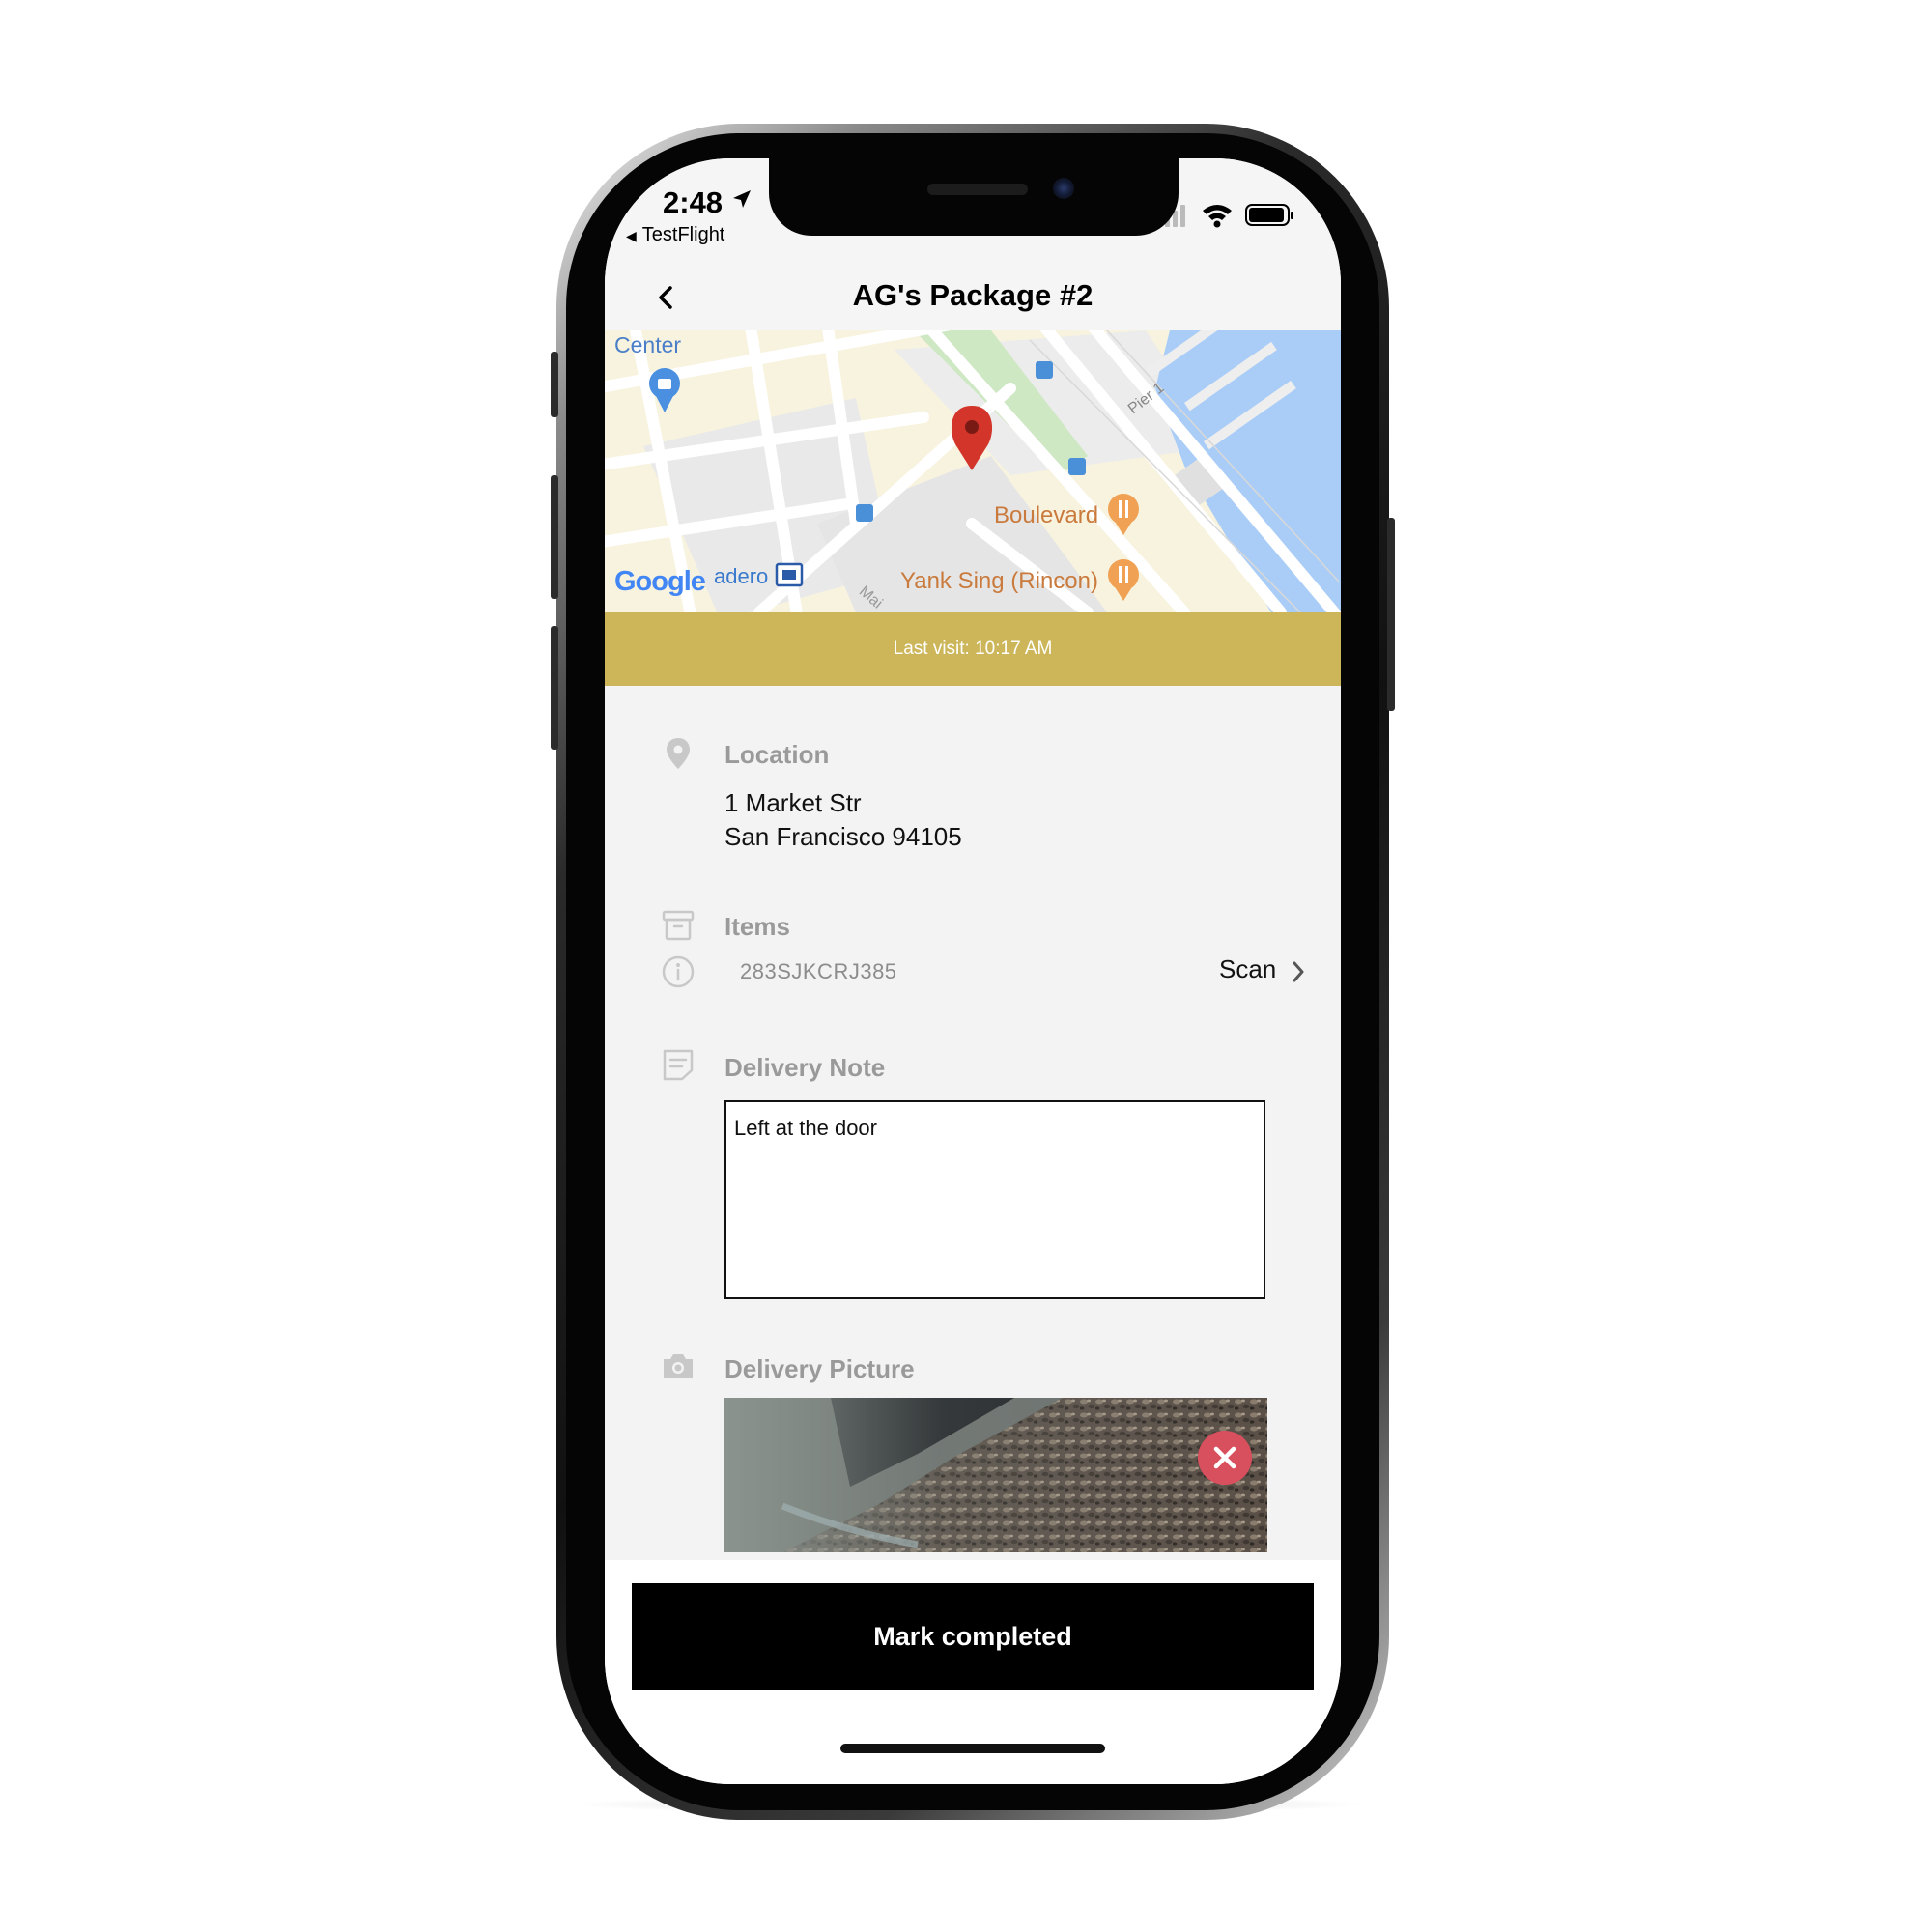 Image resolution: width=1932 pixels, height=1932 pixels. What do you see at coordinates (974, 197) in the screenshot?
I see `notch` at bounding box center [974, 197].